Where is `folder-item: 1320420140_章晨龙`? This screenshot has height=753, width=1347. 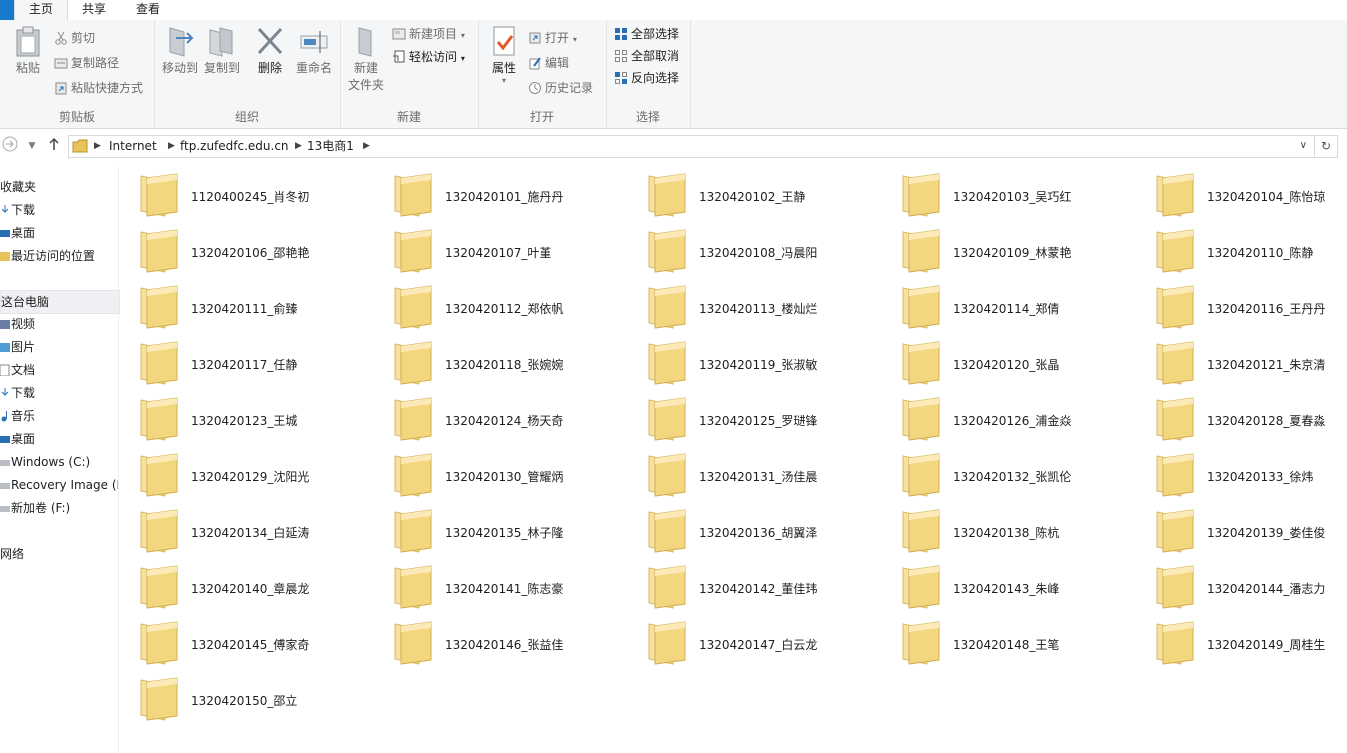
folder-item: 1320420140_章晨龙 is located at coordinates (252, 586).